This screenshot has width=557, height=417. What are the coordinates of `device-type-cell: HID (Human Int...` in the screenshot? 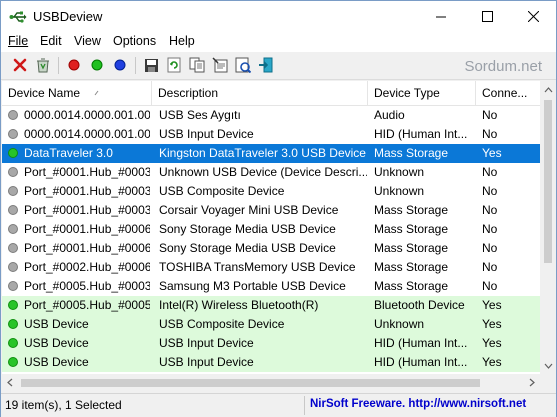 It's located at (421, 362).